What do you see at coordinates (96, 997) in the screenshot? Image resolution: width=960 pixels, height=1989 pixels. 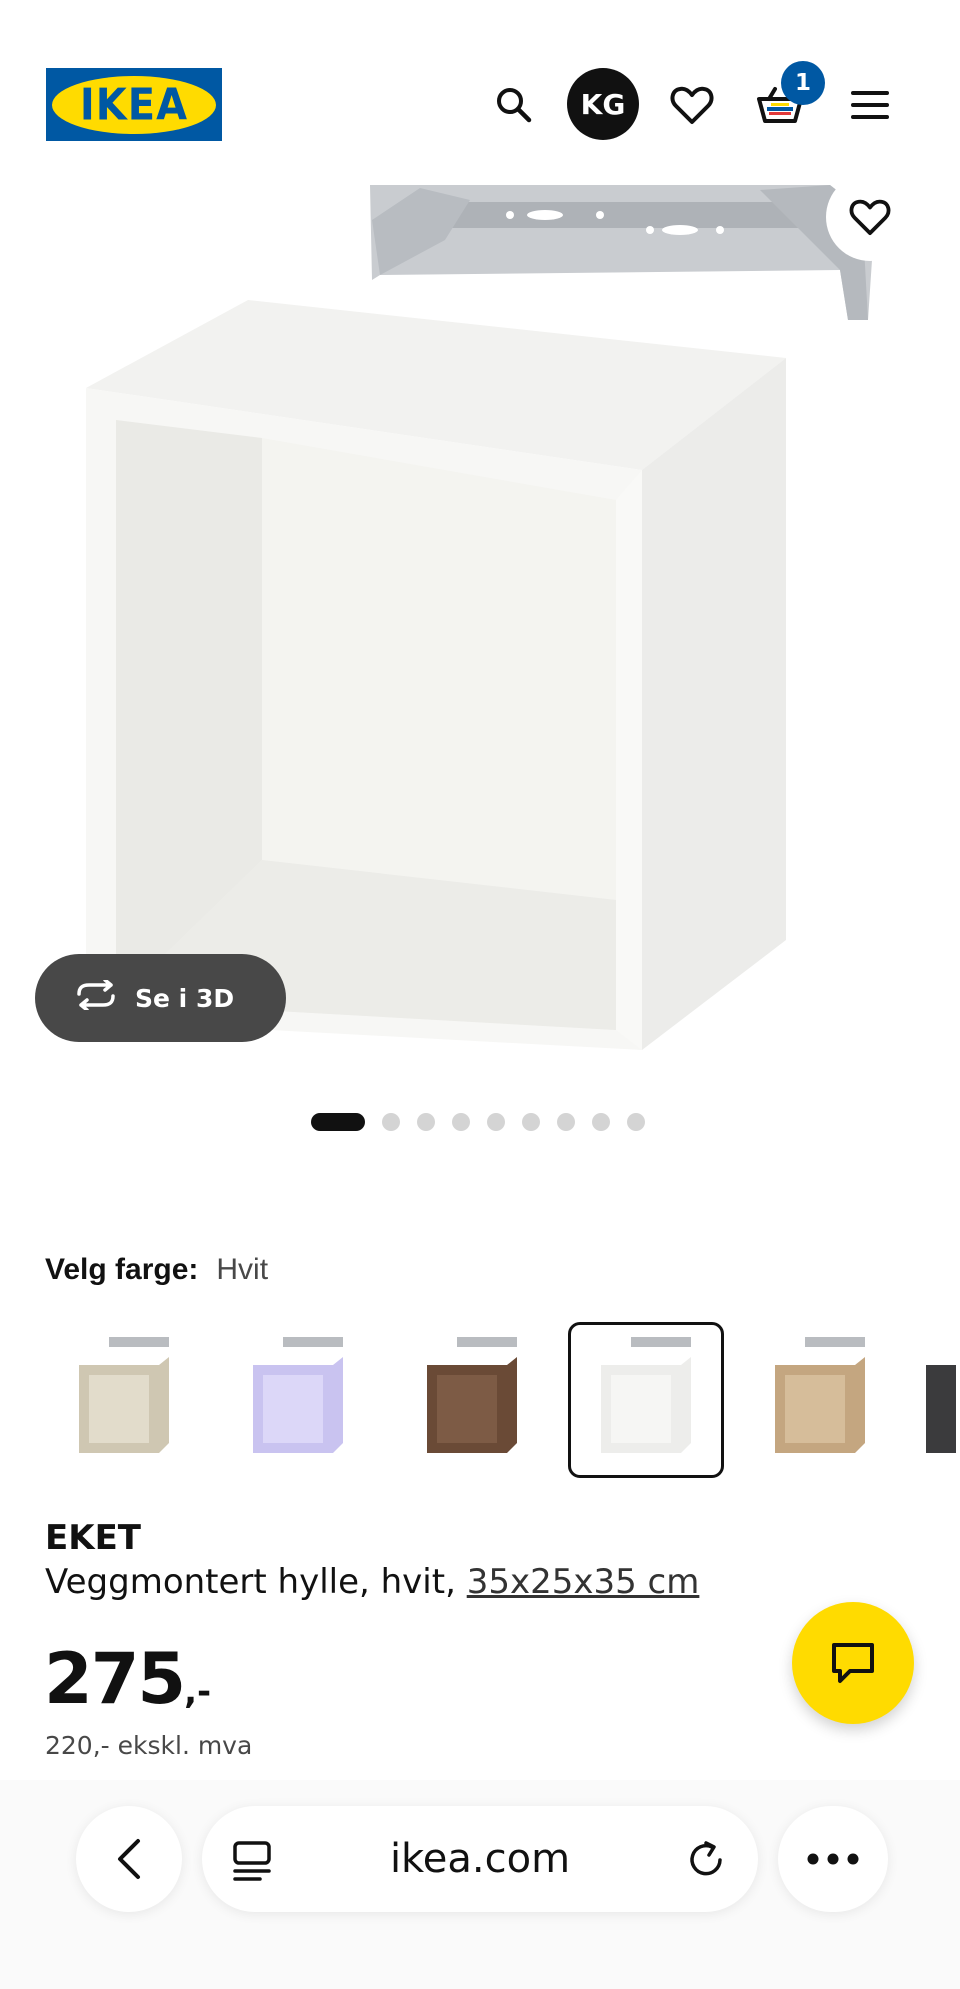 I see `rotate-3d-icon` at bounding box center [96, 997].